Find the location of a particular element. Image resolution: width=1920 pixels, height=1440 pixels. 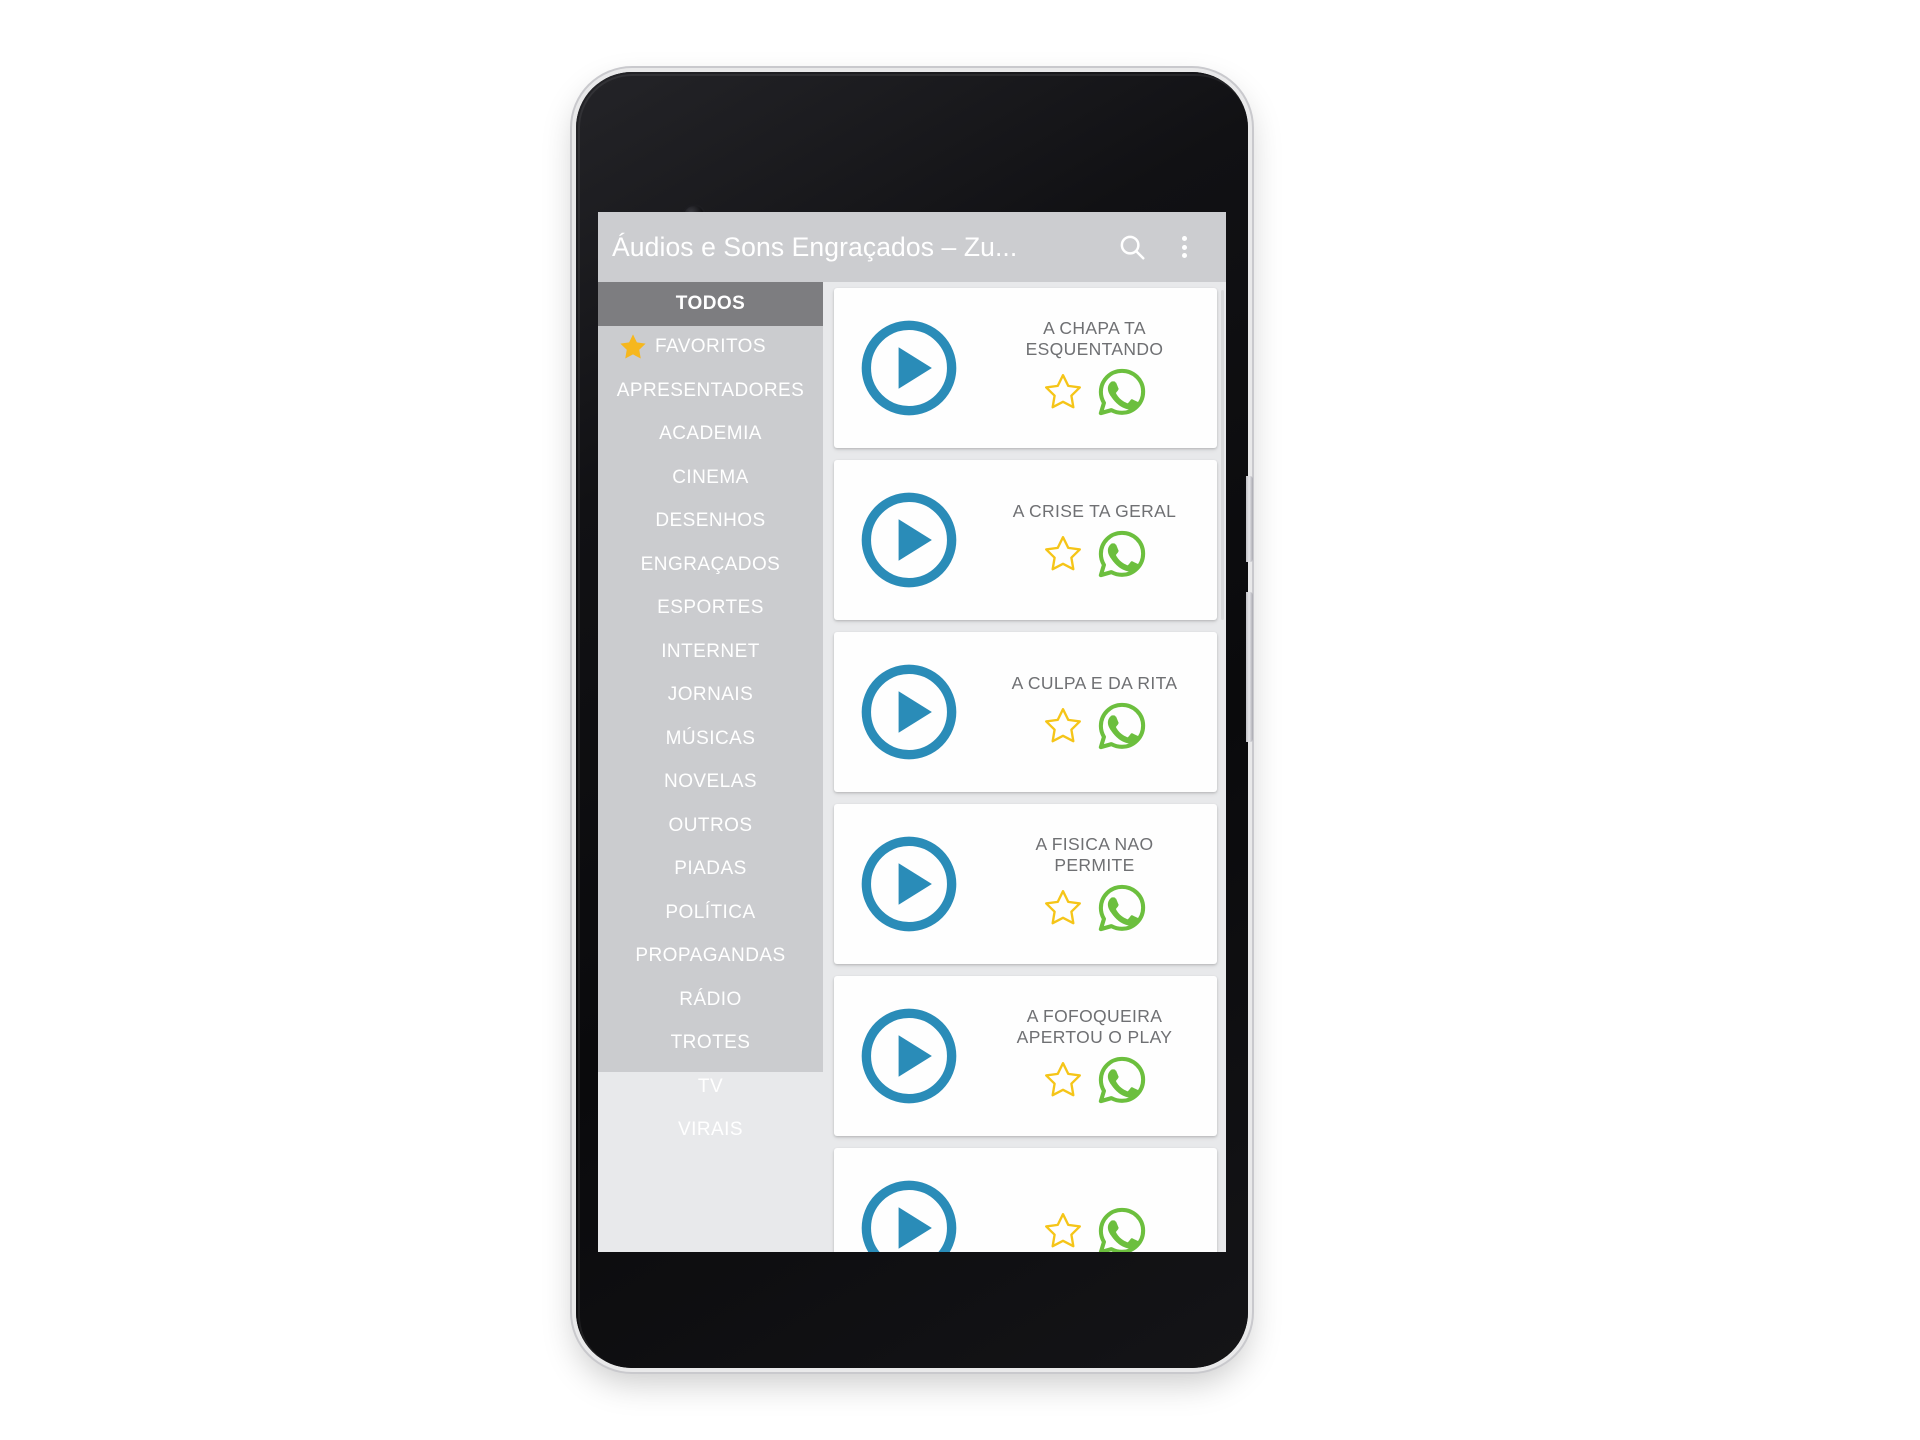

audio-card-content: A CRISE TA GERAL is located at coordinates (1100, 540).